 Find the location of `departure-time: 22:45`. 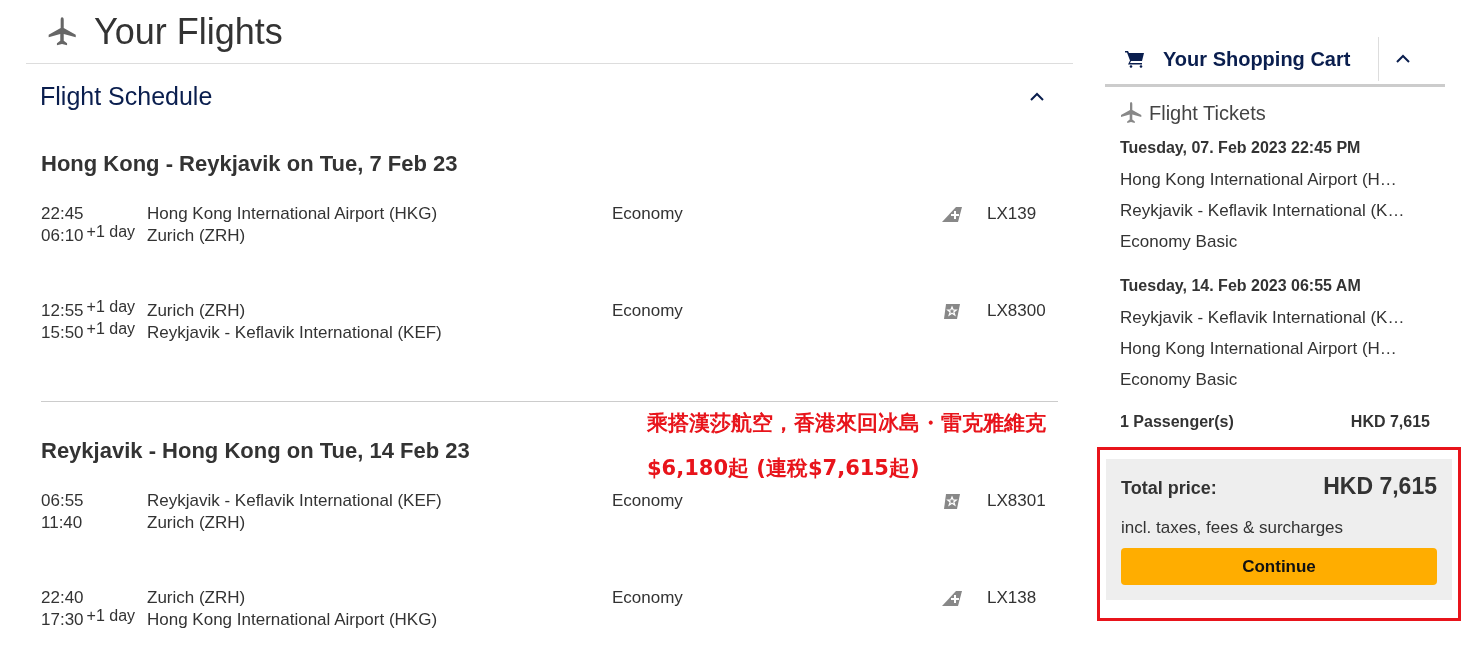

departure-time: 22:45 is located at coordinates (62, 213).